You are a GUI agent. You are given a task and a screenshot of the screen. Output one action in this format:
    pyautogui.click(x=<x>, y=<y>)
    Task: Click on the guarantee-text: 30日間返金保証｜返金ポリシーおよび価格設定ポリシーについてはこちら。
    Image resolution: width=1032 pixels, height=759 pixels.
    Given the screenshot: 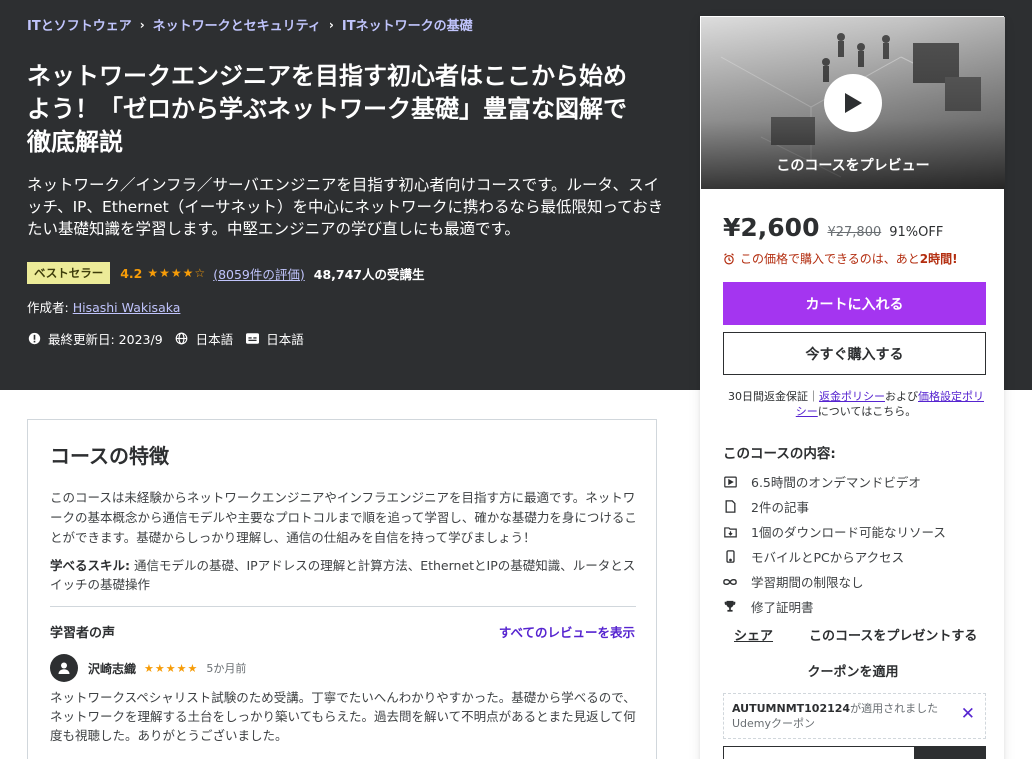 What is the action you would take?
    pyautogui.click(x=856, y=404)
    